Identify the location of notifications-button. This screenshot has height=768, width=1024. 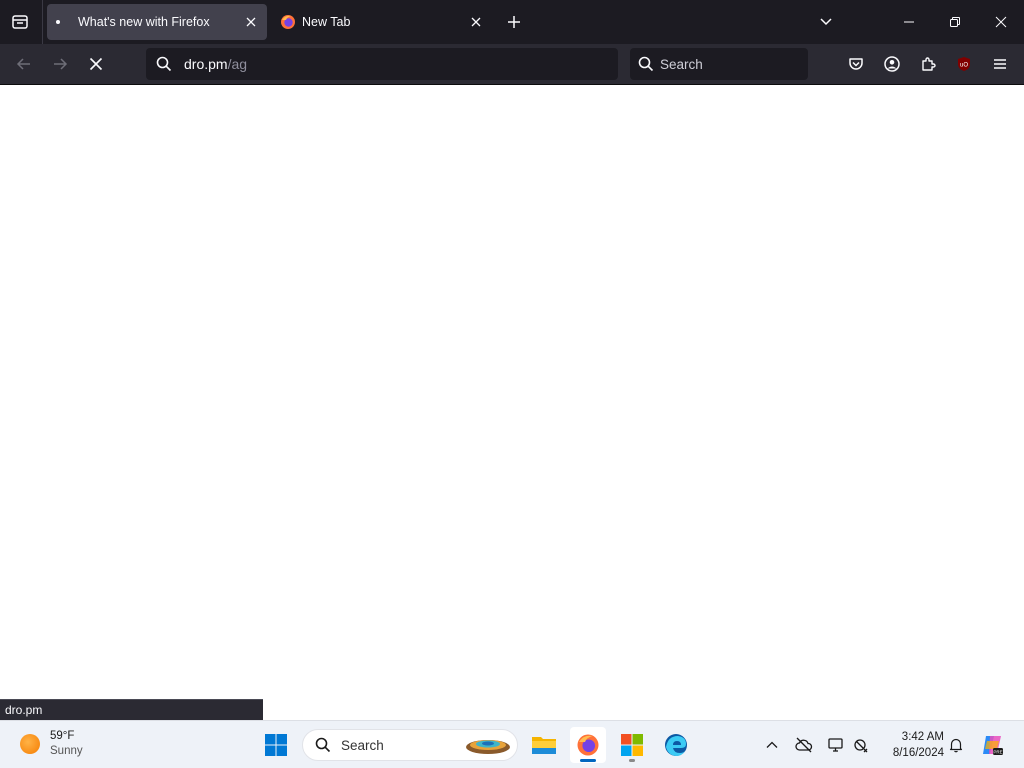
(956, 745).